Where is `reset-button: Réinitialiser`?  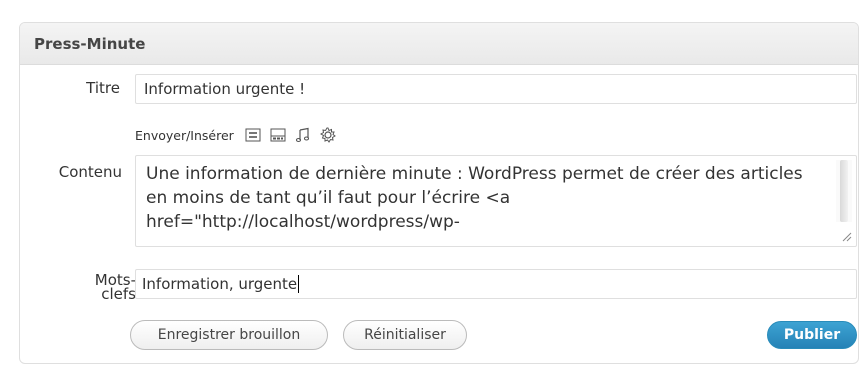 reset-button: Réinitialiser is located at coordinates (405, 335).